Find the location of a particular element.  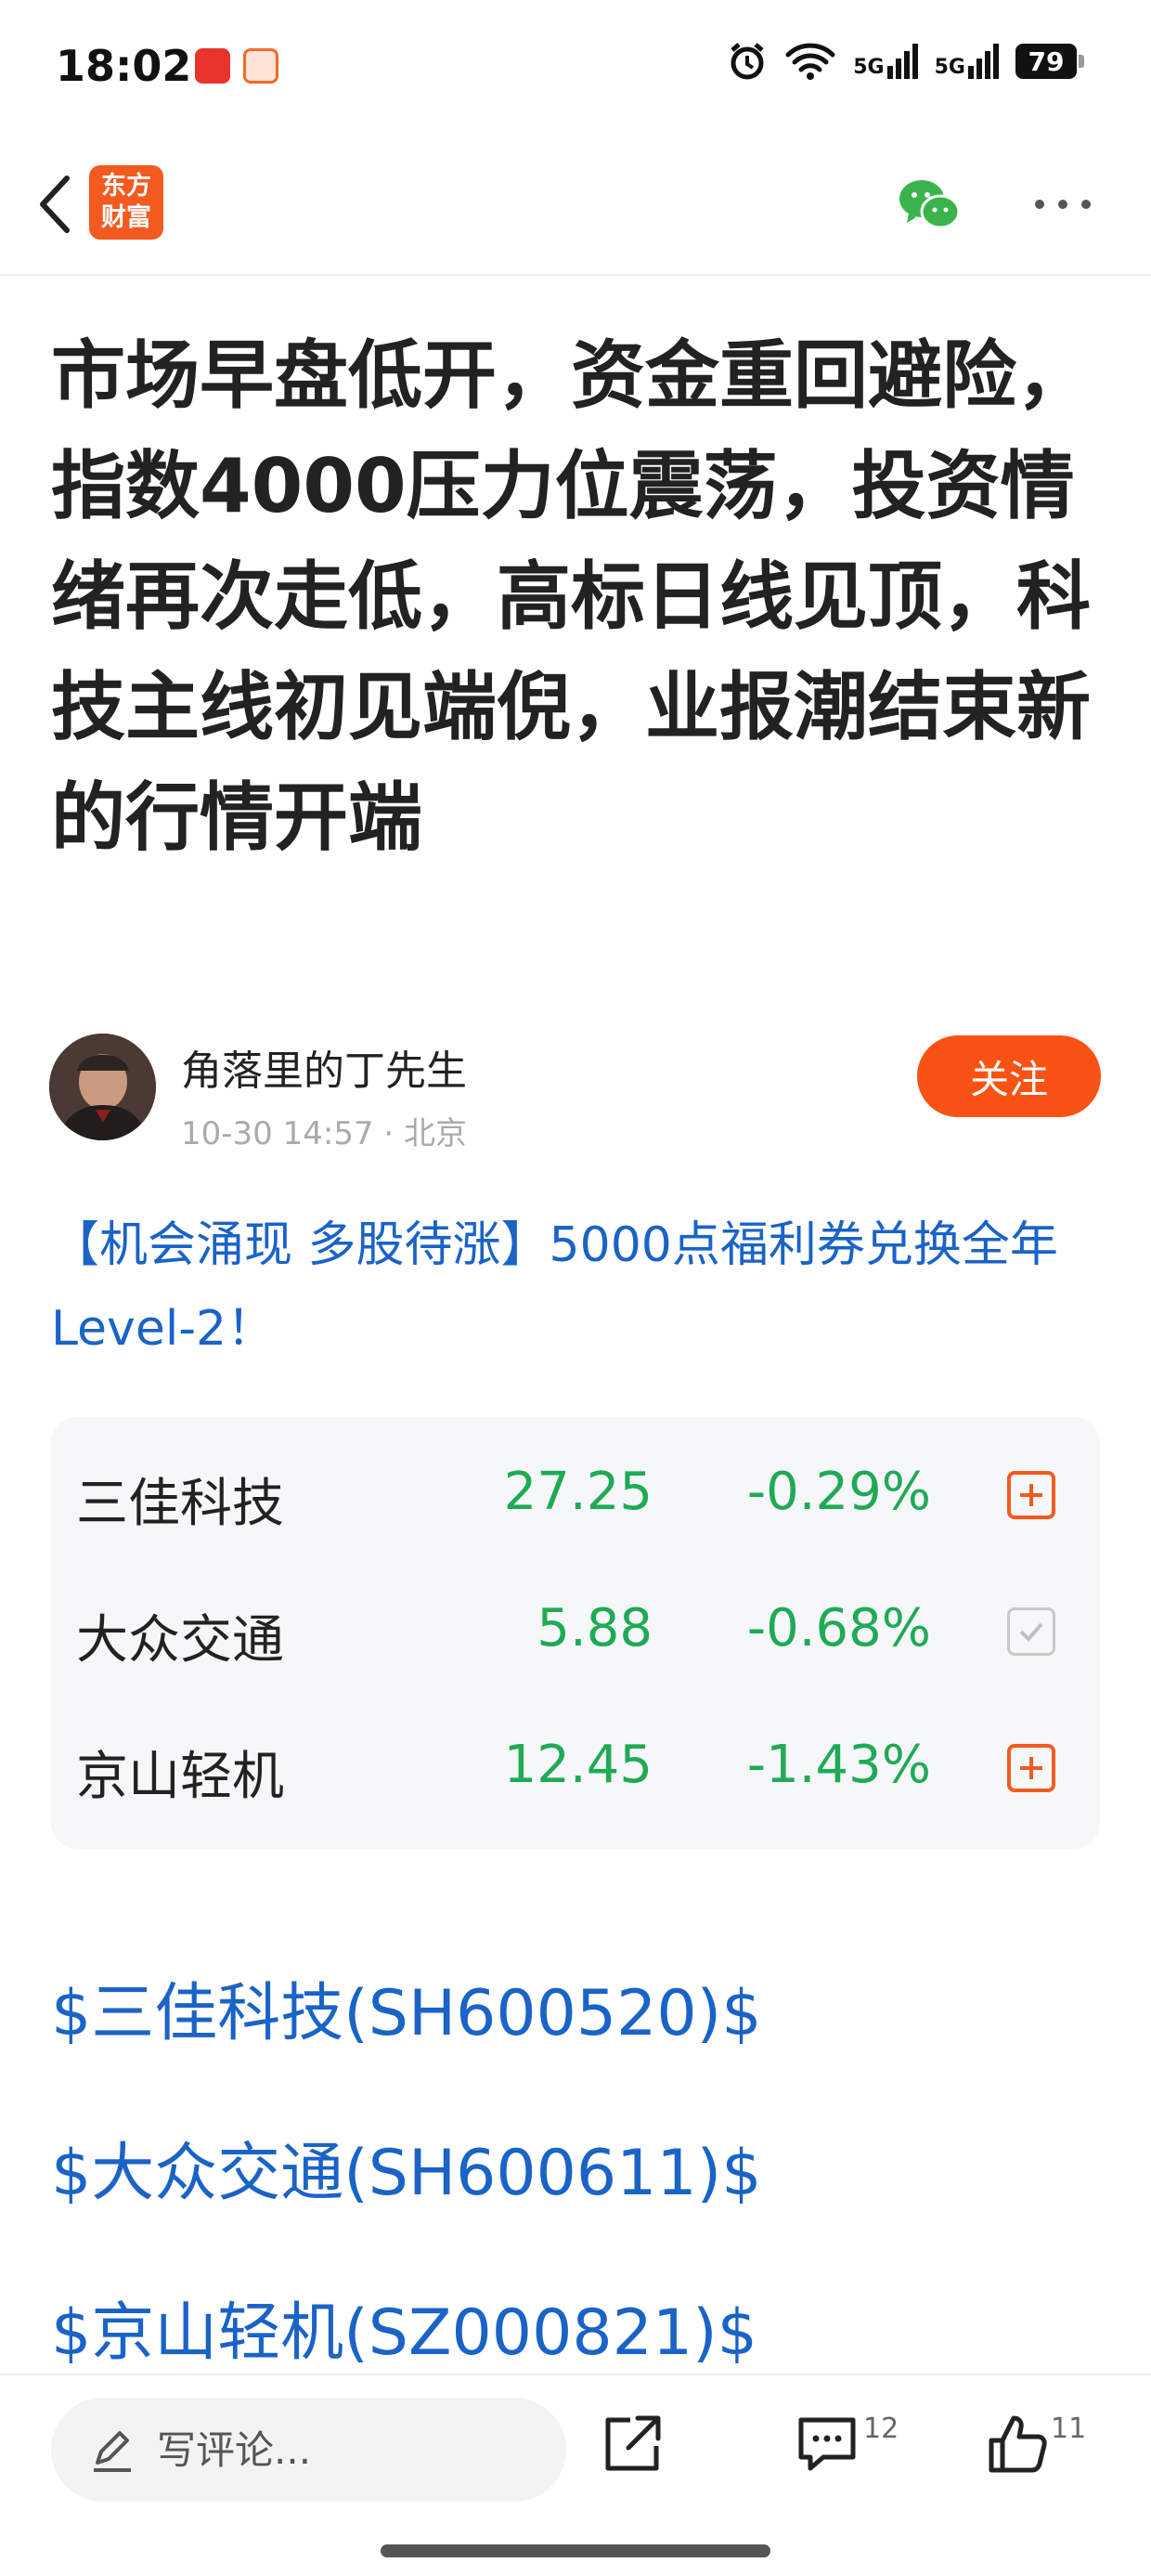

back-icon is located at coordinates (56, 204).